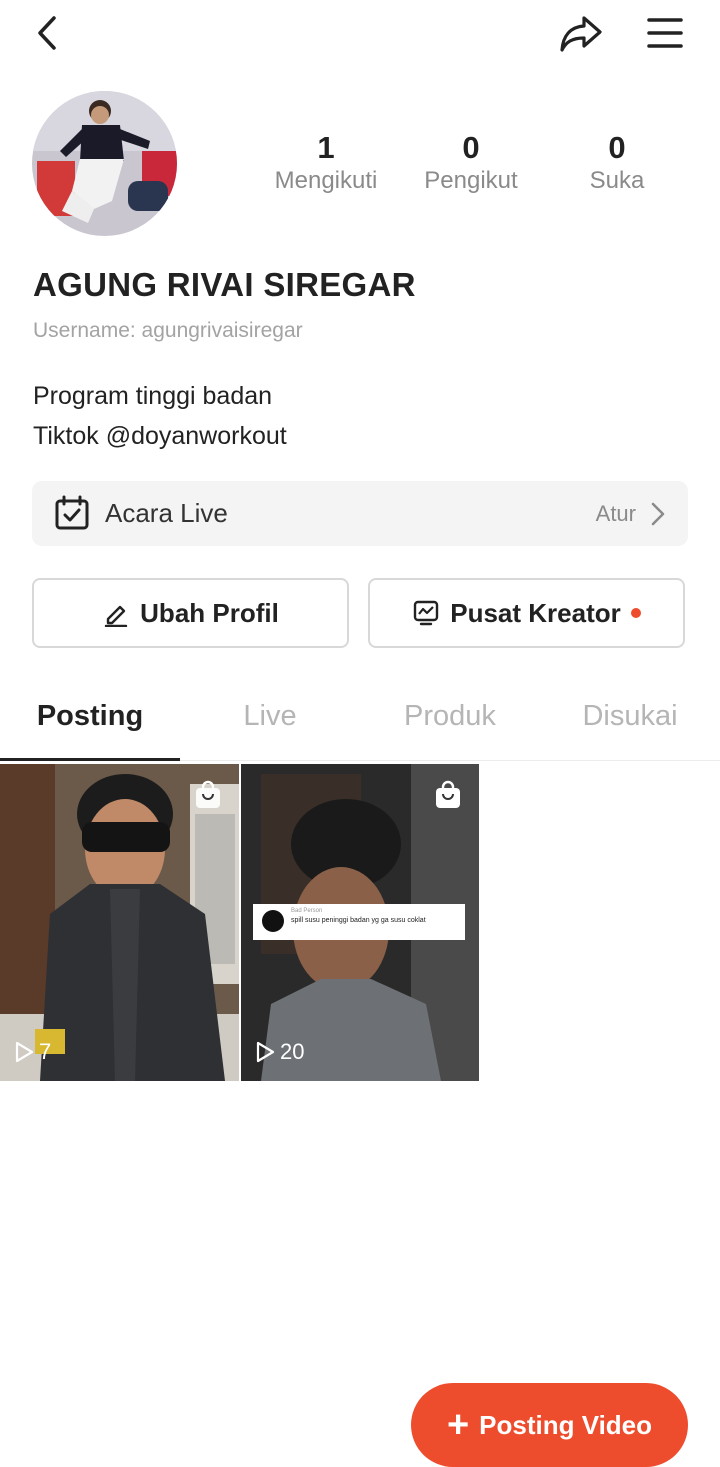 The height and width of the screenshot is (1467, 720). I want to click on view-count: 7, so click(32, 1052).